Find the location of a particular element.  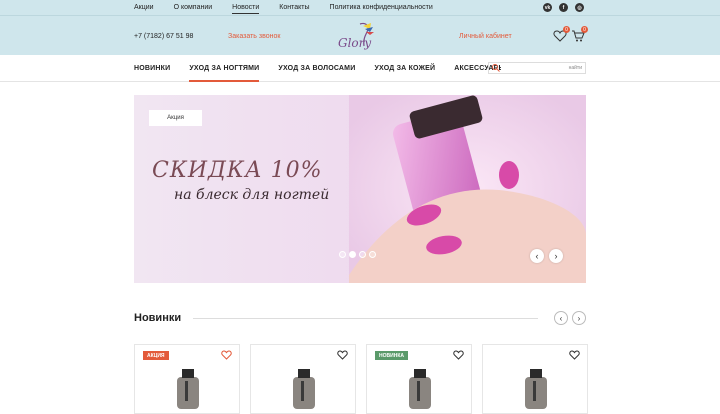

nav-item-nail-care: УХОД ЗА НОГТЯМИ is located at coordinates (224, 68).